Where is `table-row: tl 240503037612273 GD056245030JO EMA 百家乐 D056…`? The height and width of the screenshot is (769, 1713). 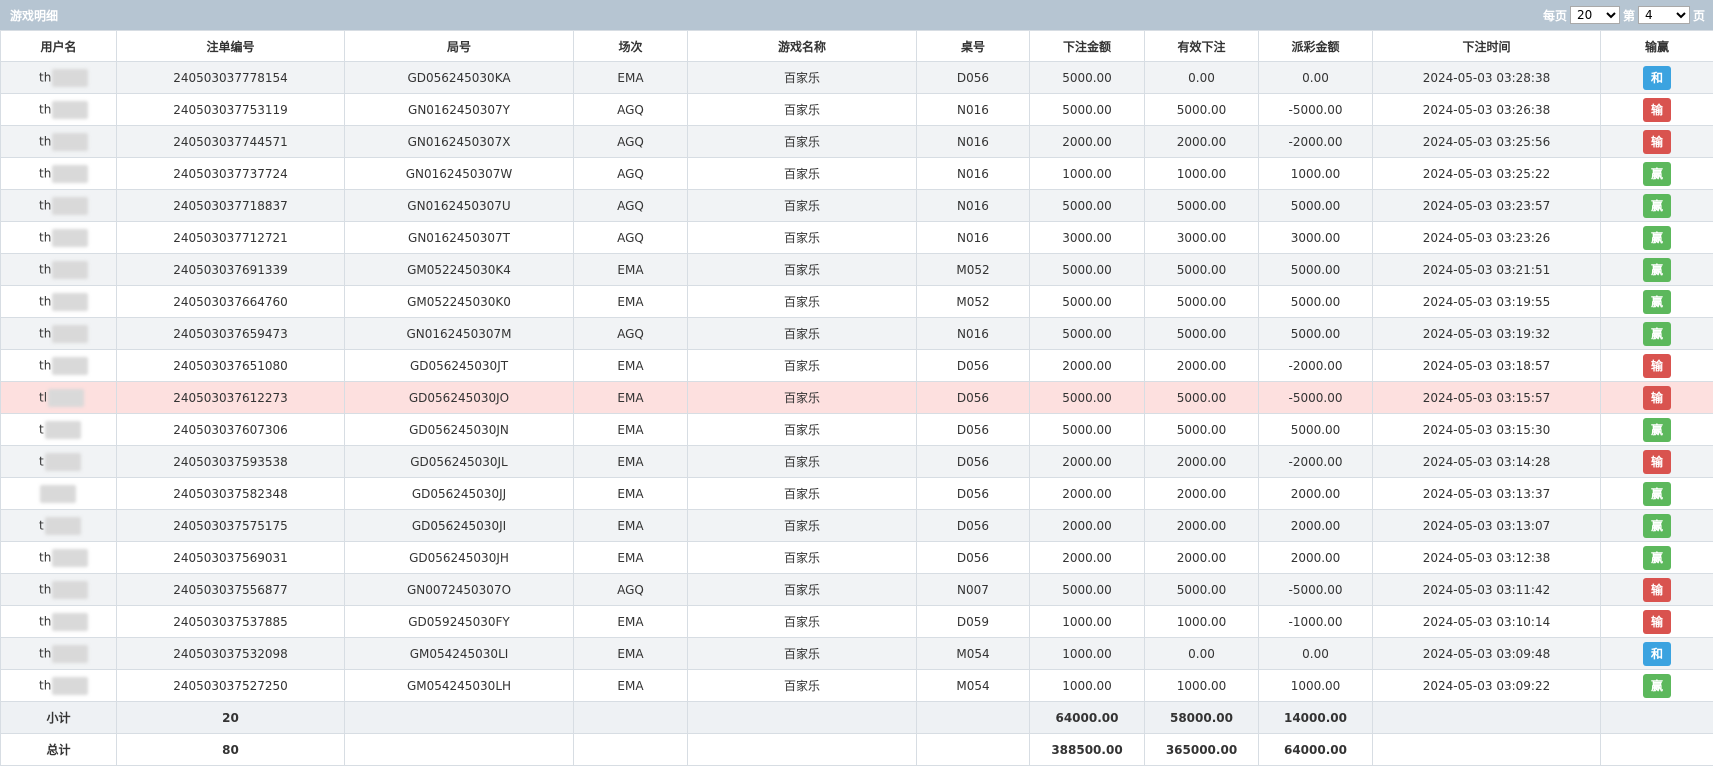 table-row: tl 240503037612273 GD056245030JO EMA 百家乐 D056… is located at coordinates (856, 397).